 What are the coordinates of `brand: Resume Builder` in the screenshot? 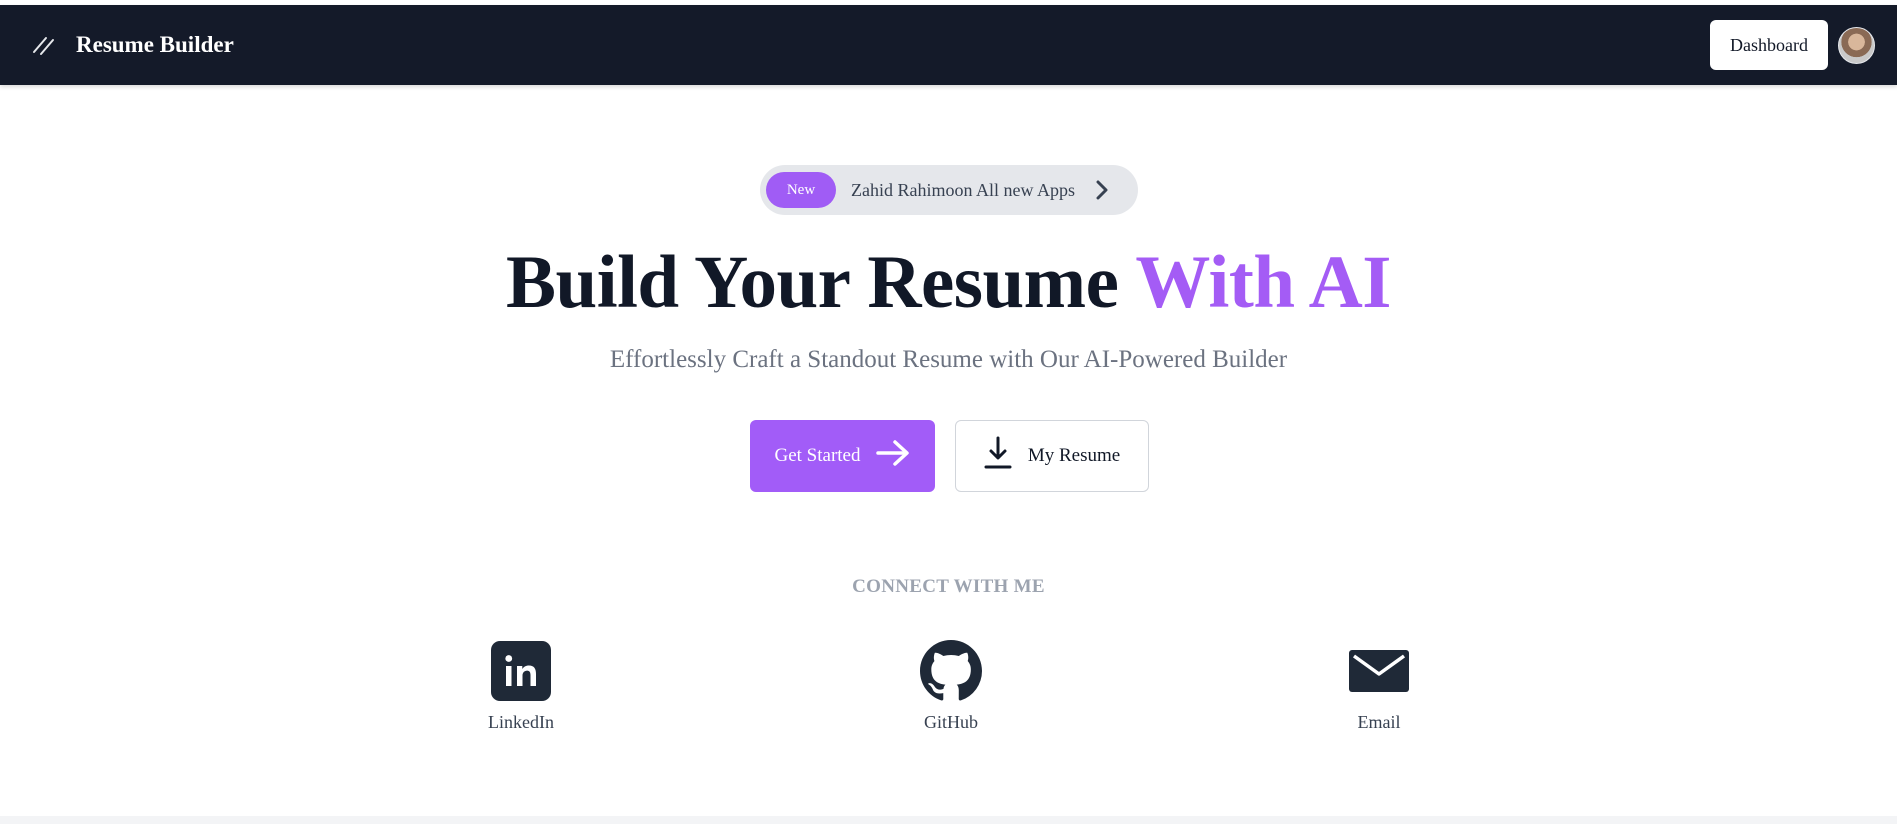 It's located at (132, 45).